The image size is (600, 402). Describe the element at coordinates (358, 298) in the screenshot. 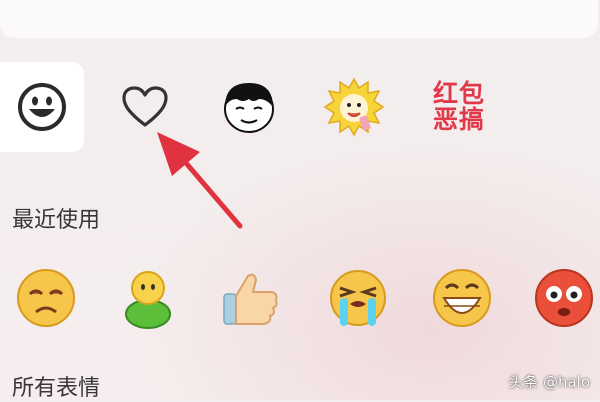

I see `crying-face-icon` at that location.